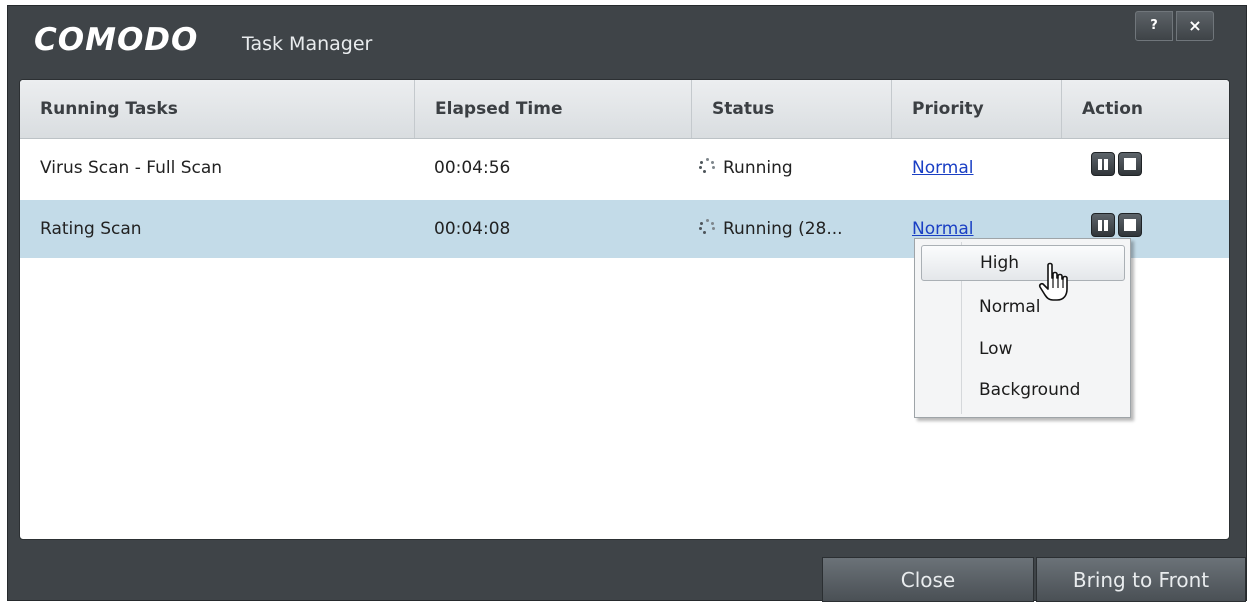 The height and width of the screenshot is (604, 1250). Describe the element at coordinates (1154, 26) in the screenshot. I see `help-button: ?` at that location.